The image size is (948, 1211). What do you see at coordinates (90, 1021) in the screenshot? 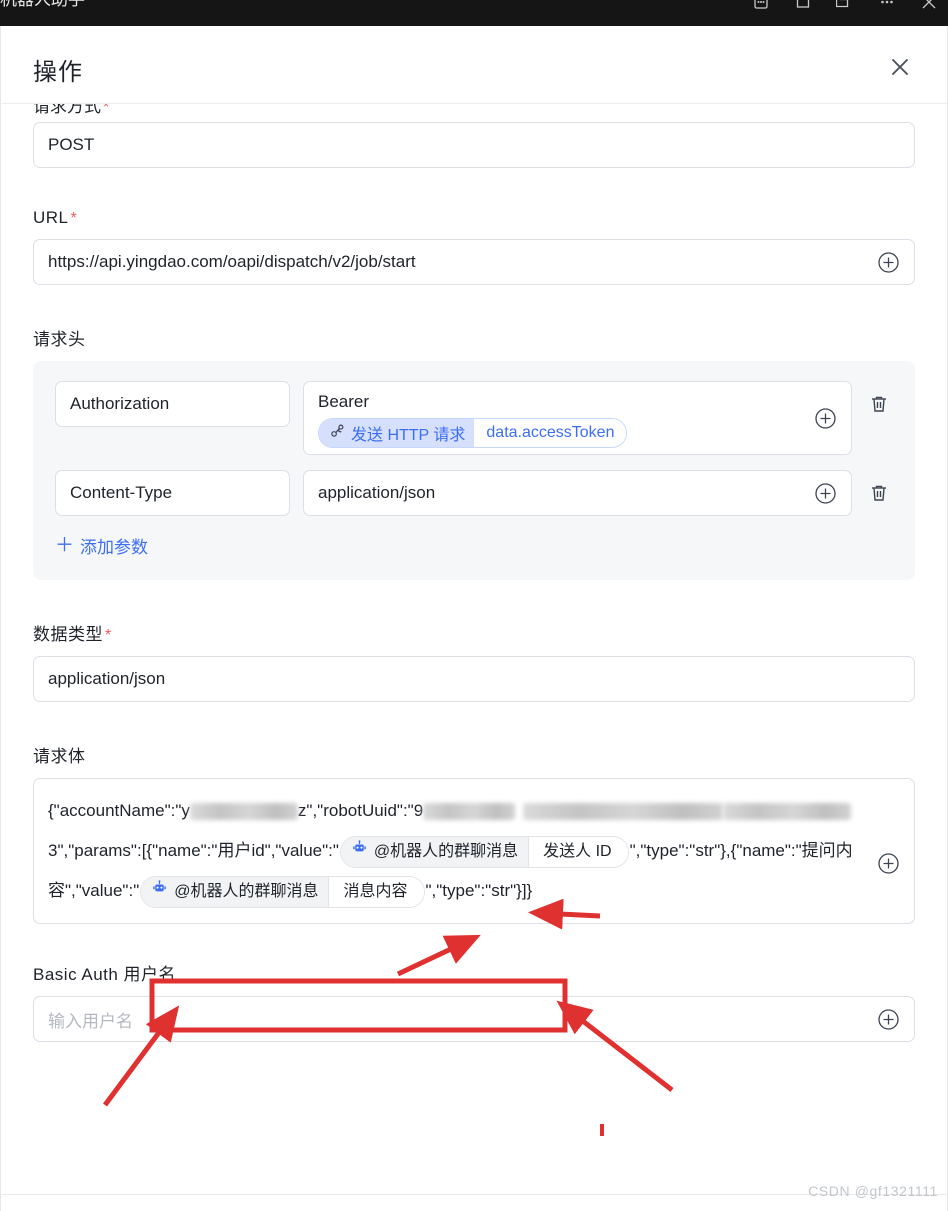
I see `basic-auth-username-placeholder: 输入用户名` at bounding box center [90, 1021].